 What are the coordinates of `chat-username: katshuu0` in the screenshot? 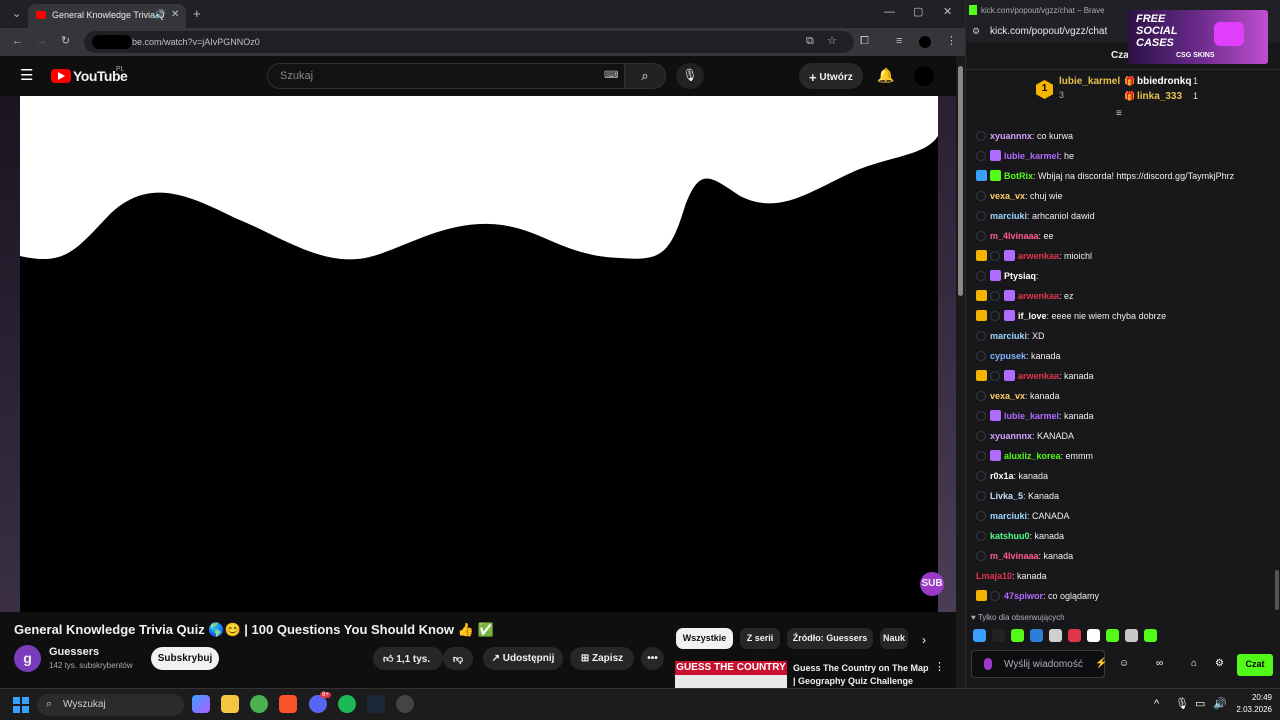 It's located at (1010, 536).